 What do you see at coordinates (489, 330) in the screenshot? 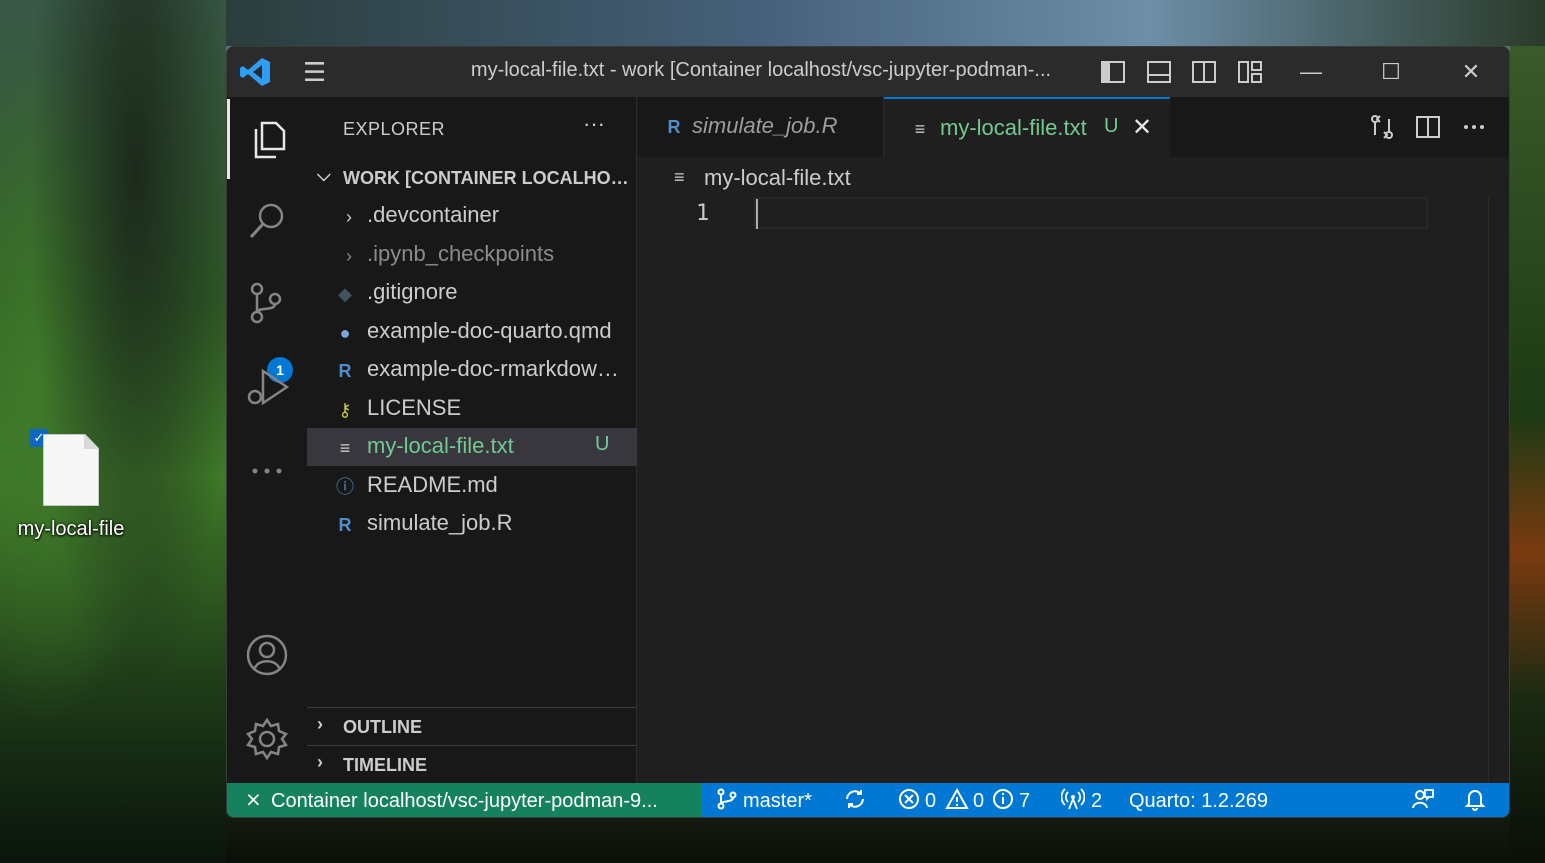
I see `tree-item-label: example-doc-quarto.qmd` at bounding box center [489, 330].